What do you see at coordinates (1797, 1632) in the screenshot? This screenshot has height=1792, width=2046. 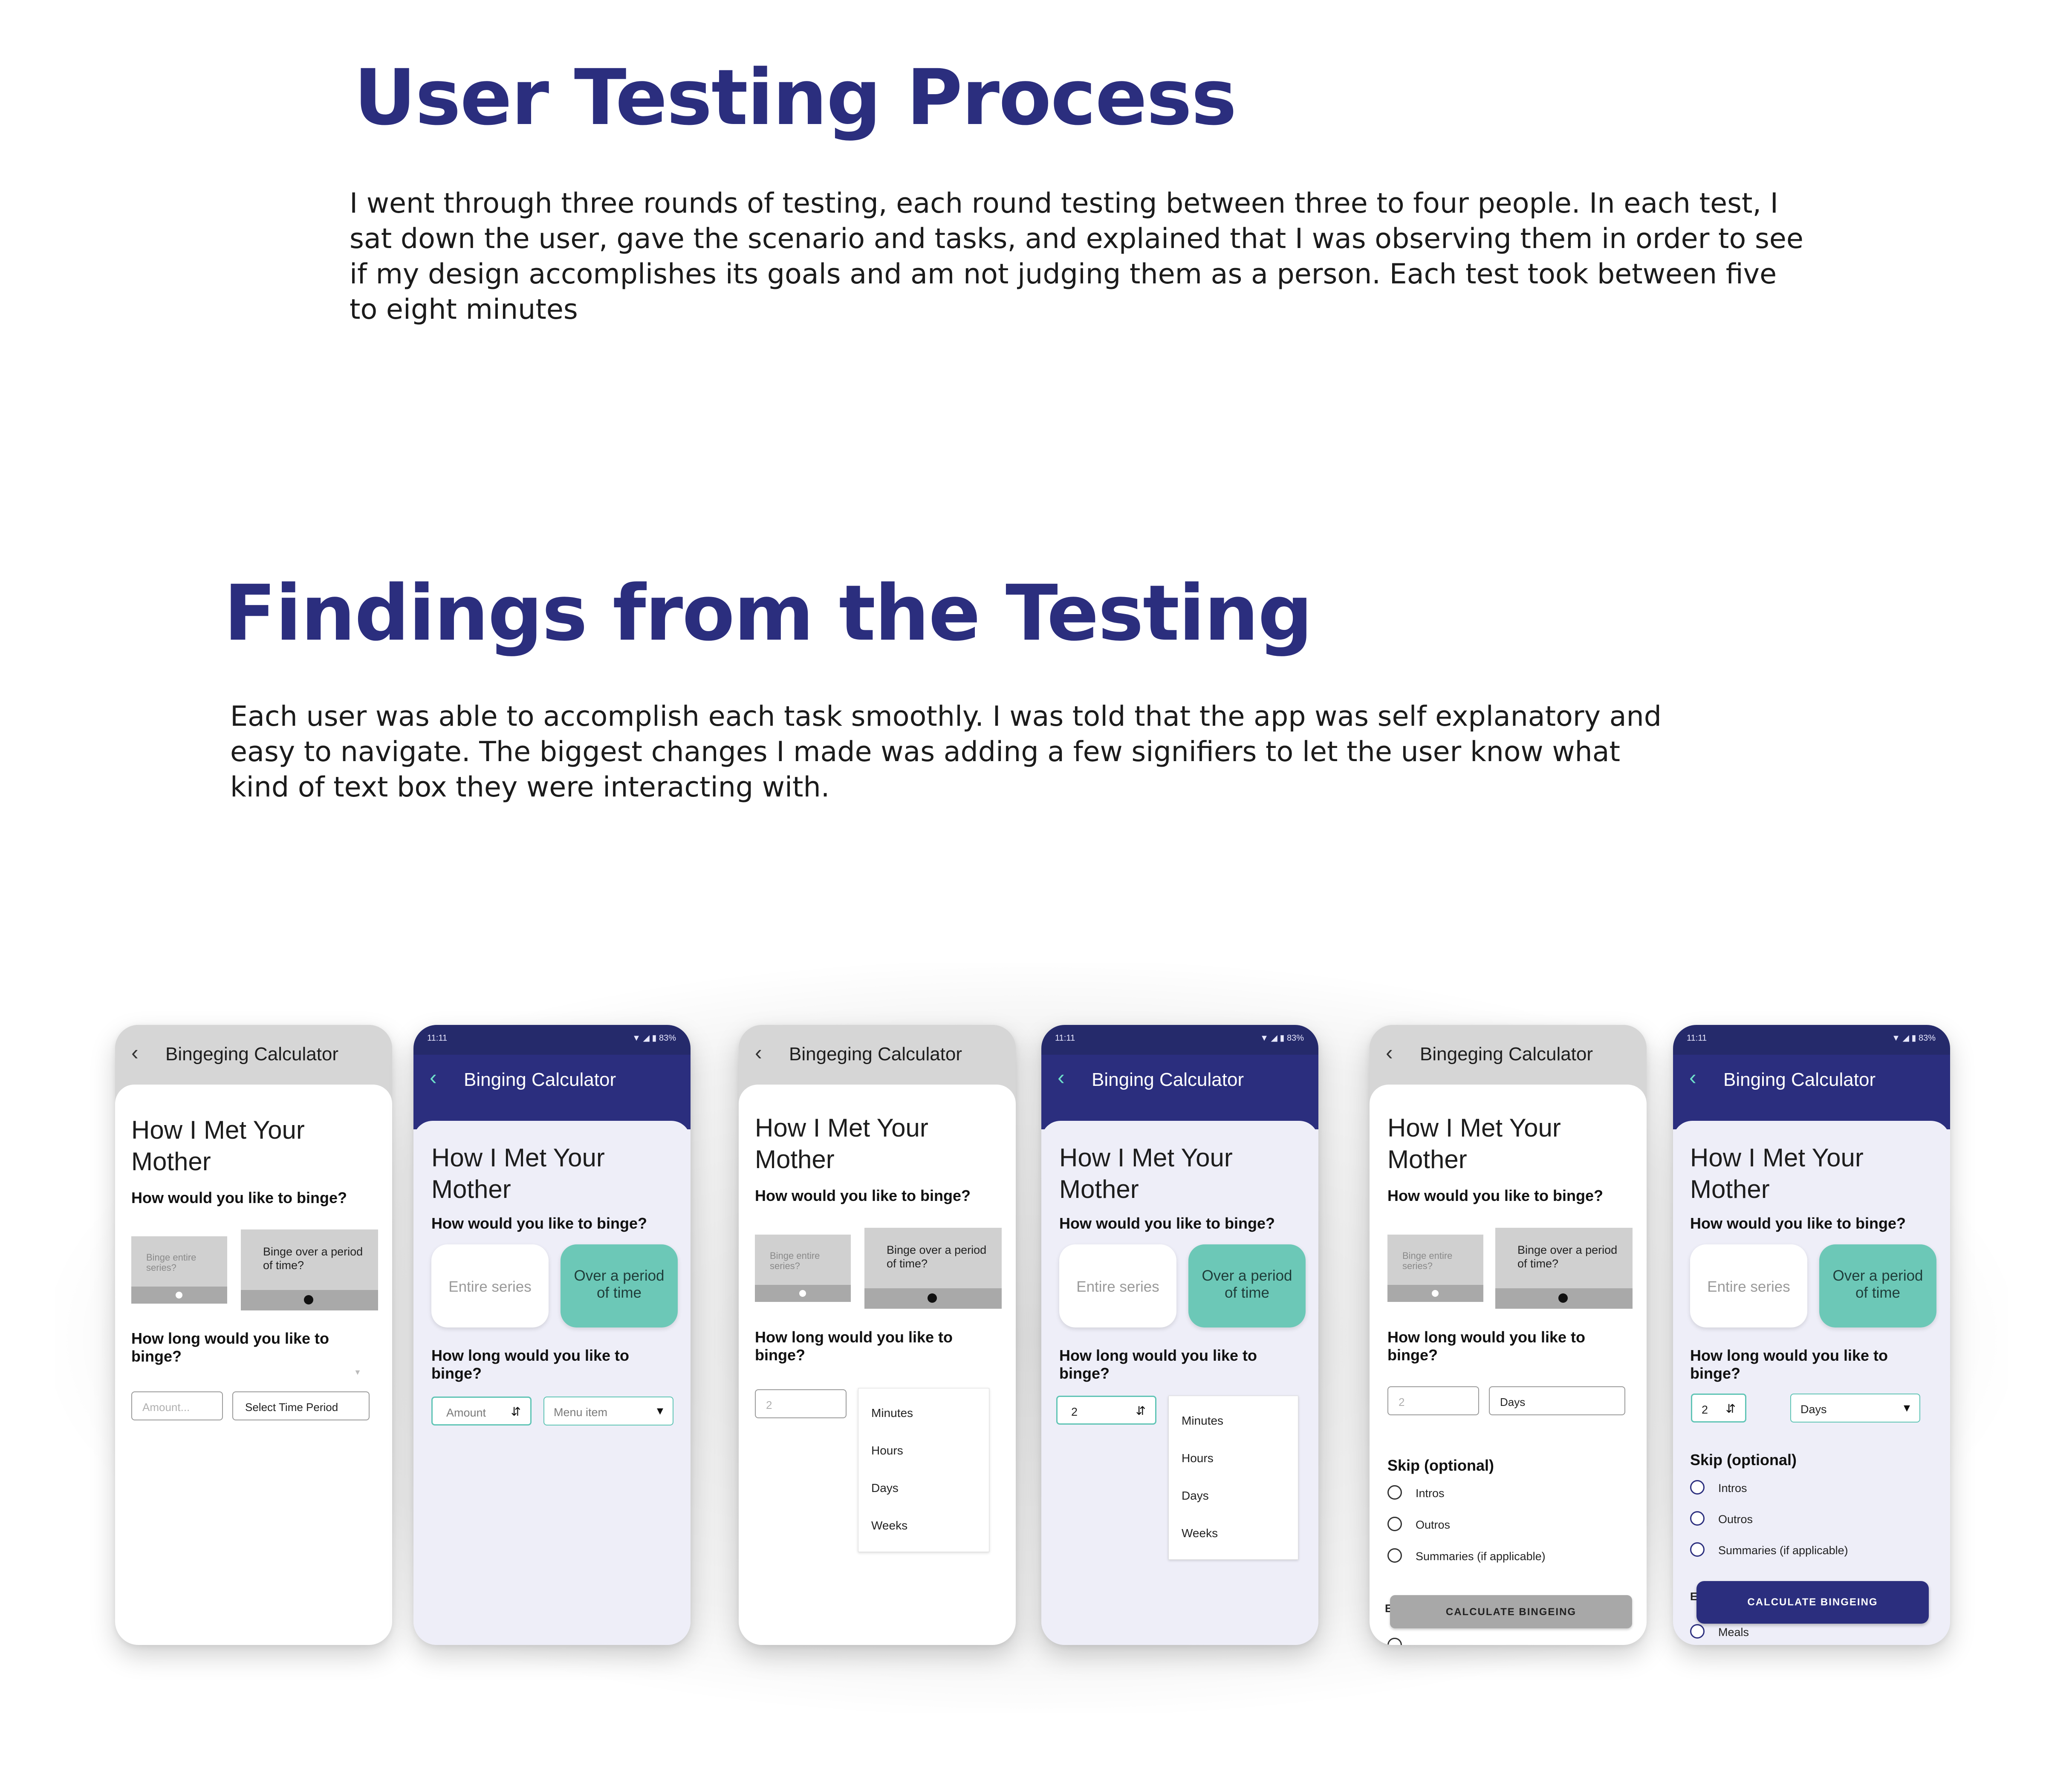 I see `meals-option: Meals` at bounding box center [1797, 1632].